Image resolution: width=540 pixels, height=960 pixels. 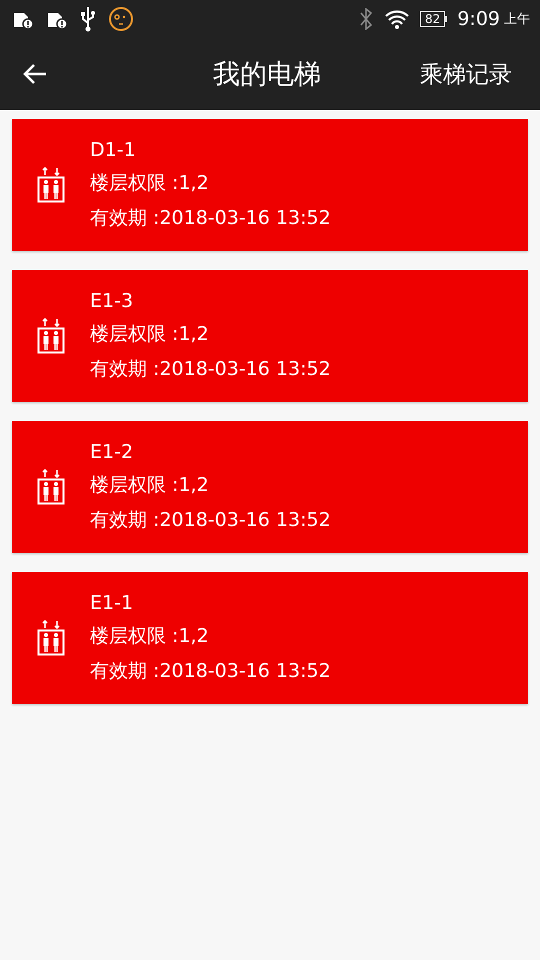 I want to click on wifi-icon, so click(x=397, y=19).